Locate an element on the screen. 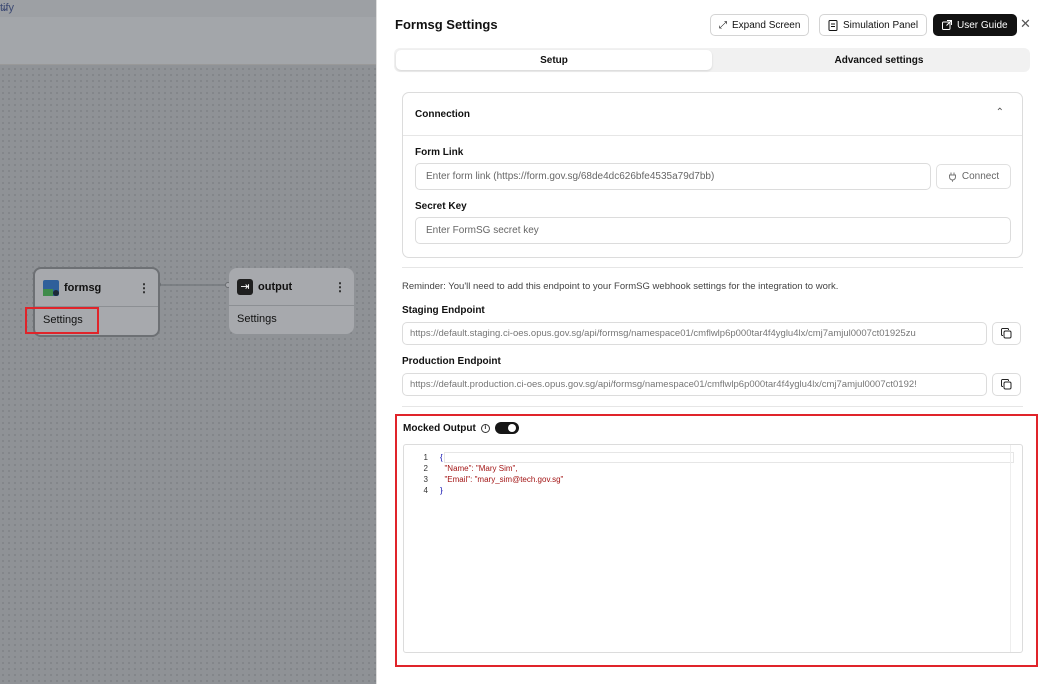 The width and height of the screenshot is (1048, 684). plug-icon is located at coordinates (952, 177).